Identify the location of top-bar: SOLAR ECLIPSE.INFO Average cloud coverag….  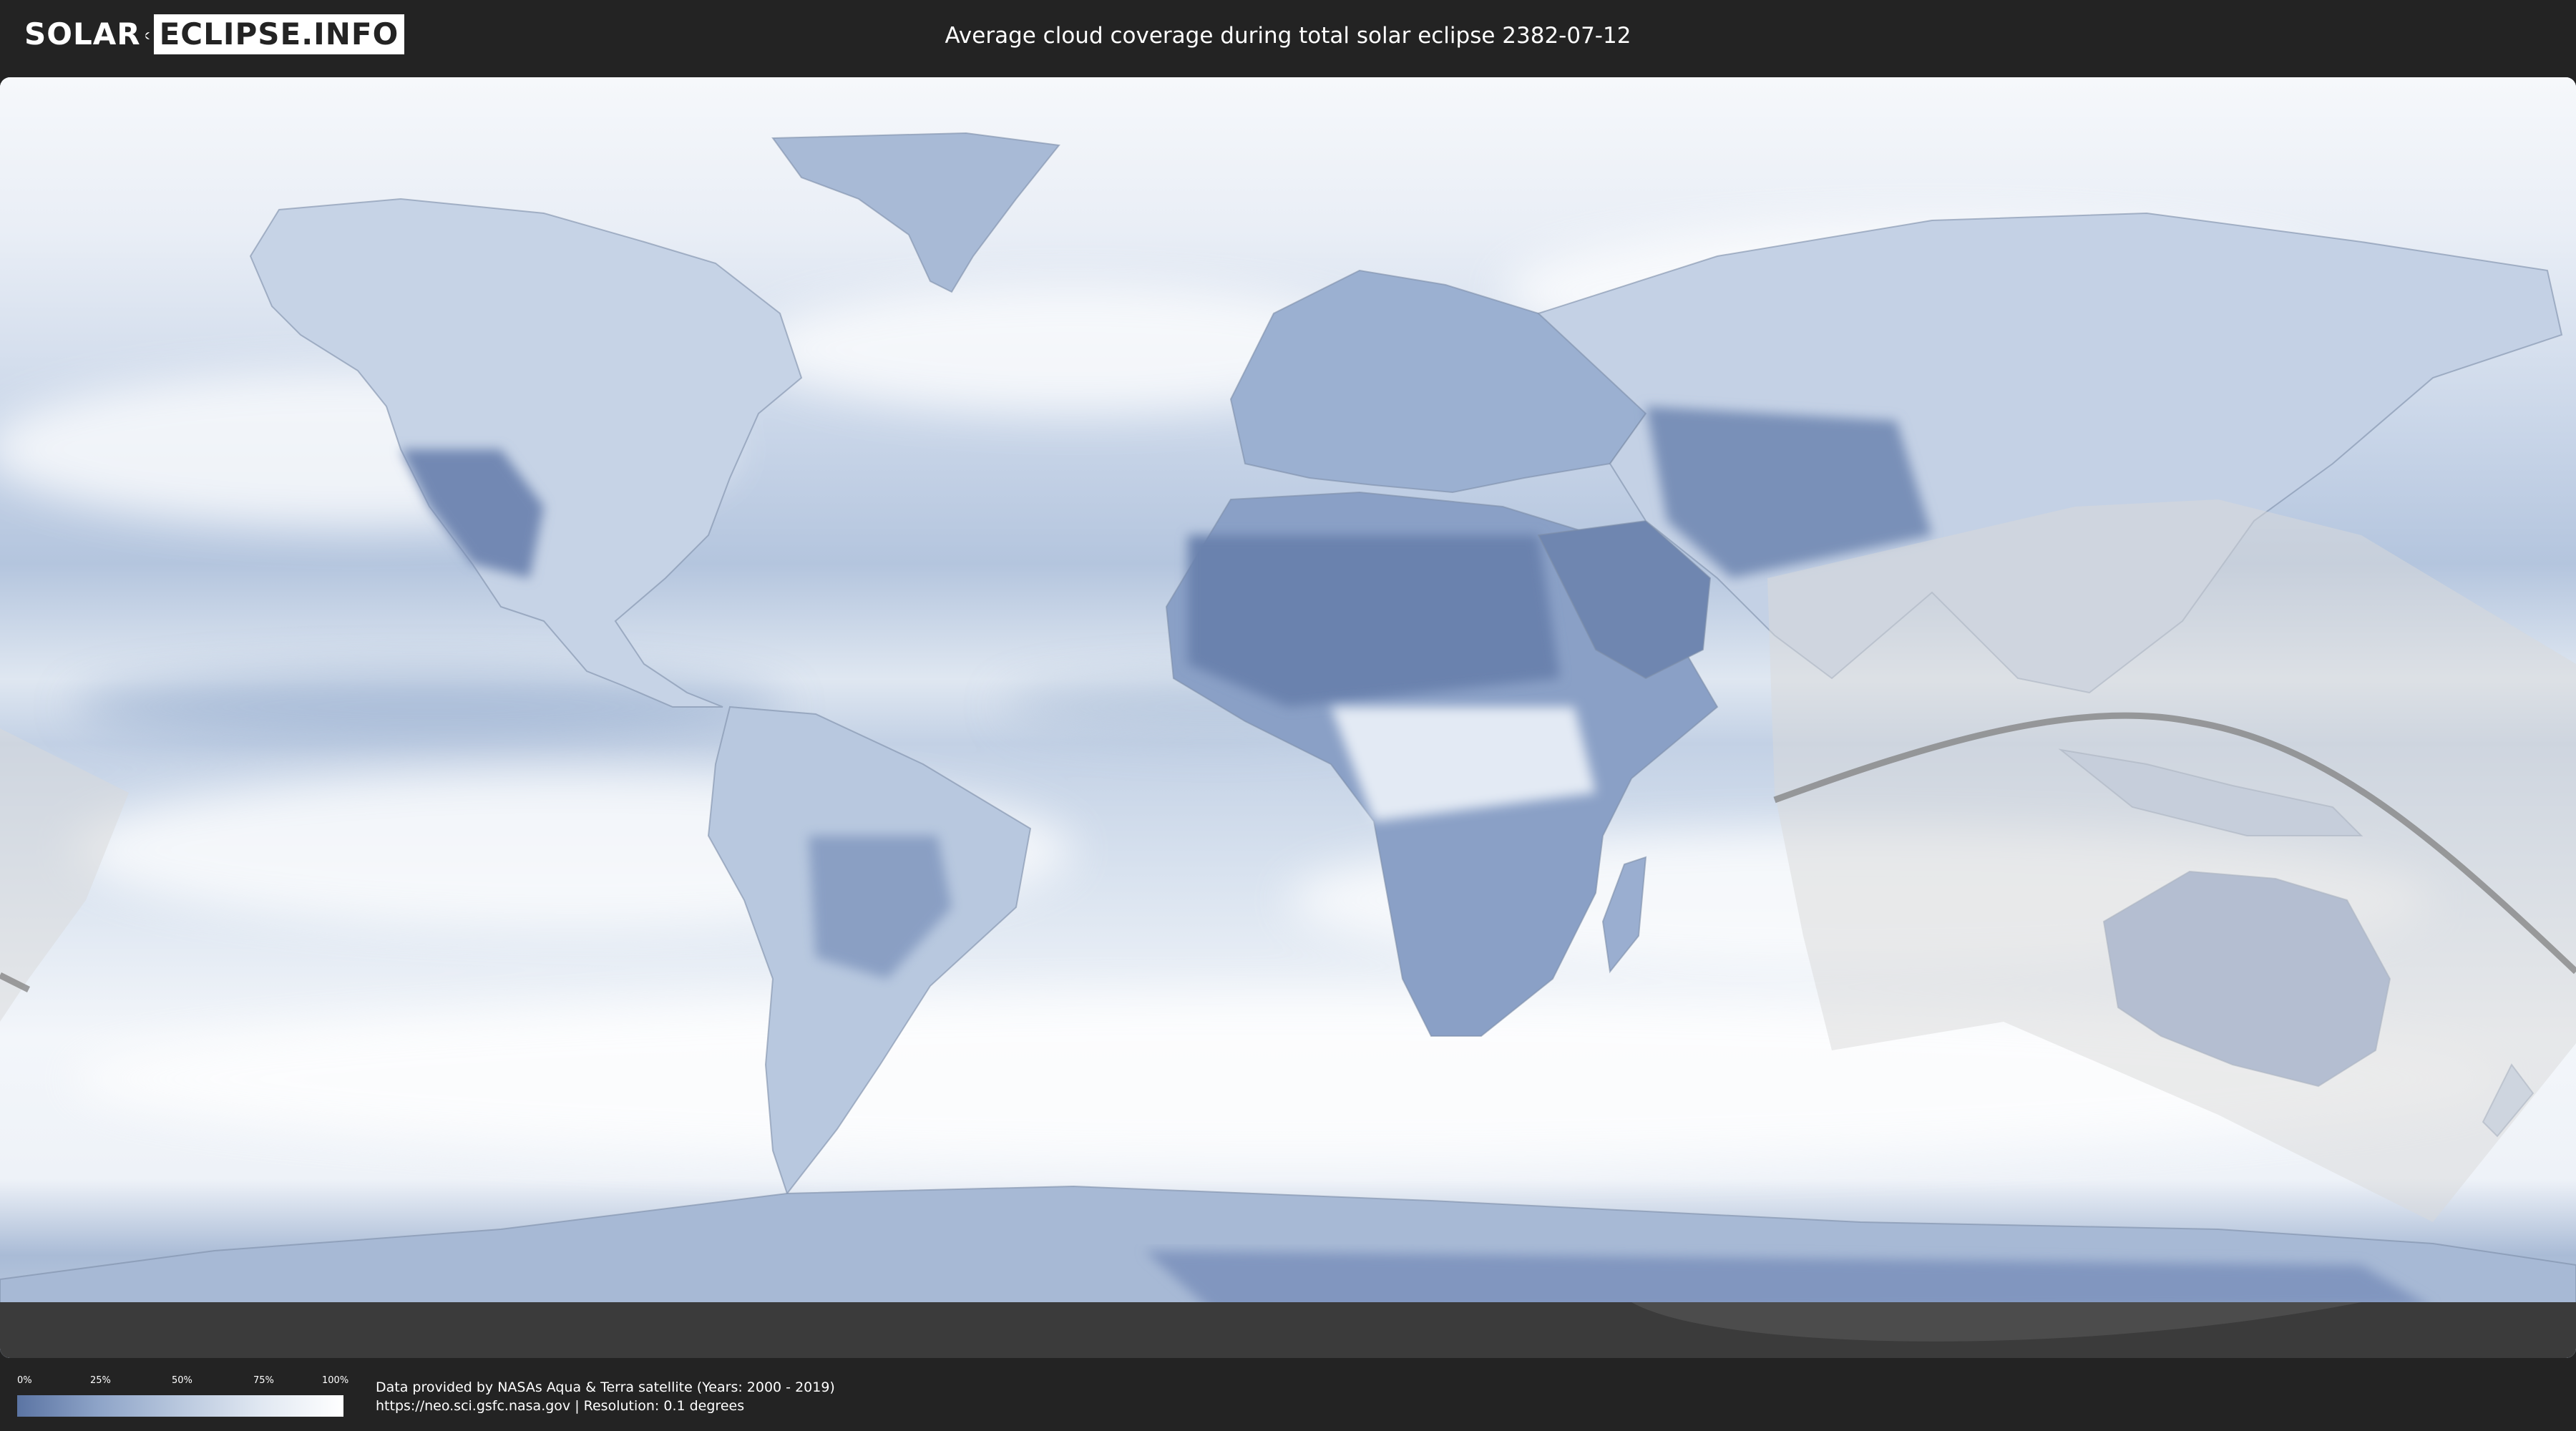
(1288, 36).